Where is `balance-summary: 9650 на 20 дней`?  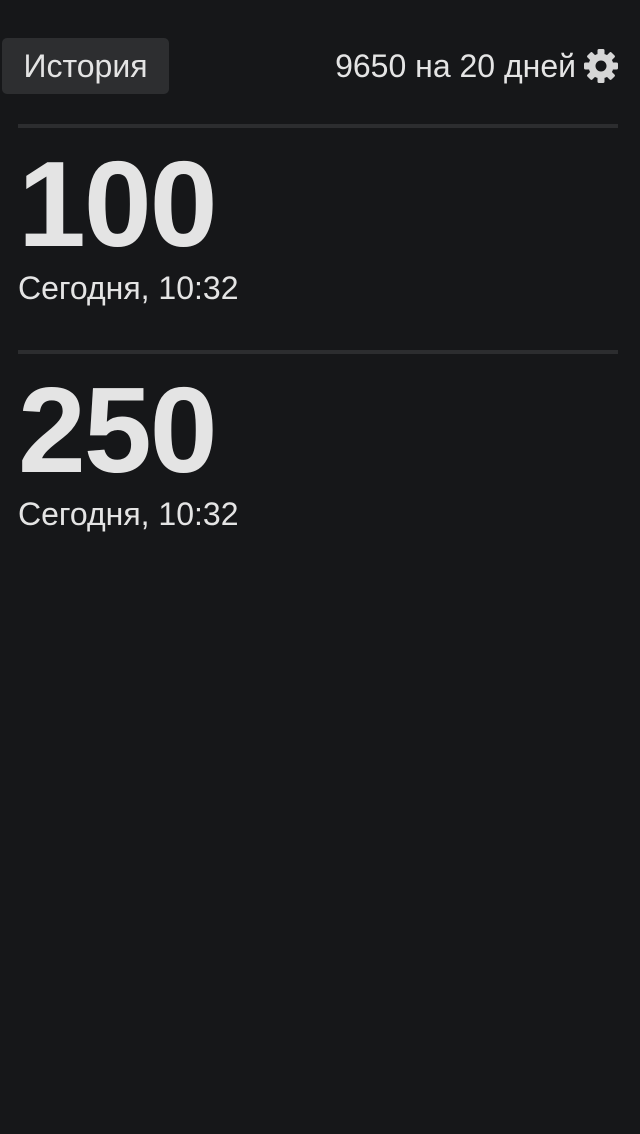 balance-summary: 9650 на 20 дней is located at coordinates (455, 66).